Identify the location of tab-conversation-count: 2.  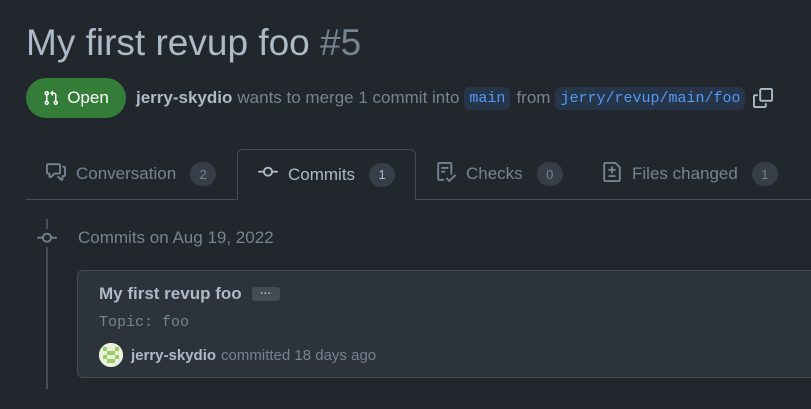
(203, 174).